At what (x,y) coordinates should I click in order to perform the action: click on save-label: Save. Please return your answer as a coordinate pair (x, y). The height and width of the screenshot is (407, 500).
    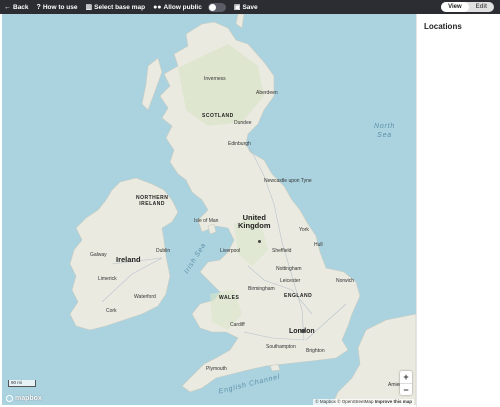
    Looking at the image, I should click on (250, 7).